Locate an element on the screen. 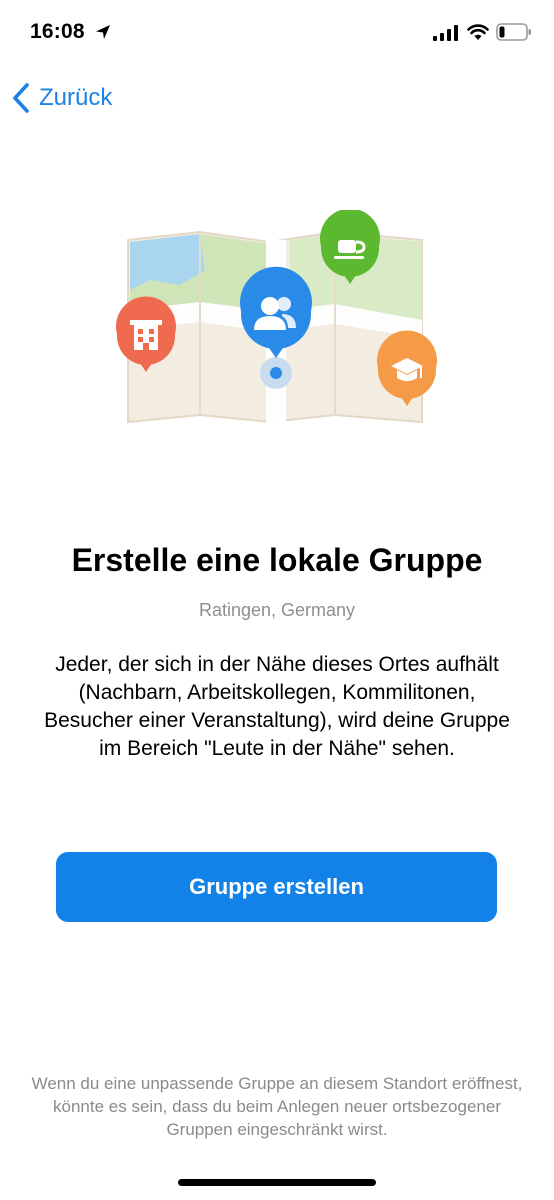 The image size is (554, 1200). back-button: Zurück is located at coordinates (61, 98).